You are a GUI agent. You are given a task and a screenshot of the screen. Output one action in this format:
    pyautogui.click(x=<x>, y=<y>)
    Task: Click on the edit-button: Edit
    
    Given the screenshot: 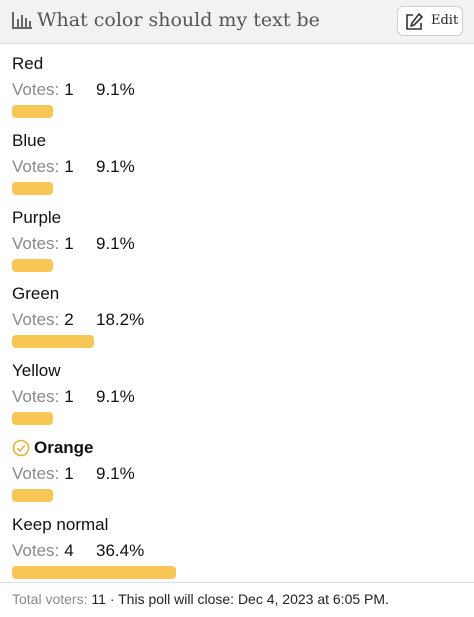 What is the action you would take?
    pyautogui.click(x=430, y=21)
    